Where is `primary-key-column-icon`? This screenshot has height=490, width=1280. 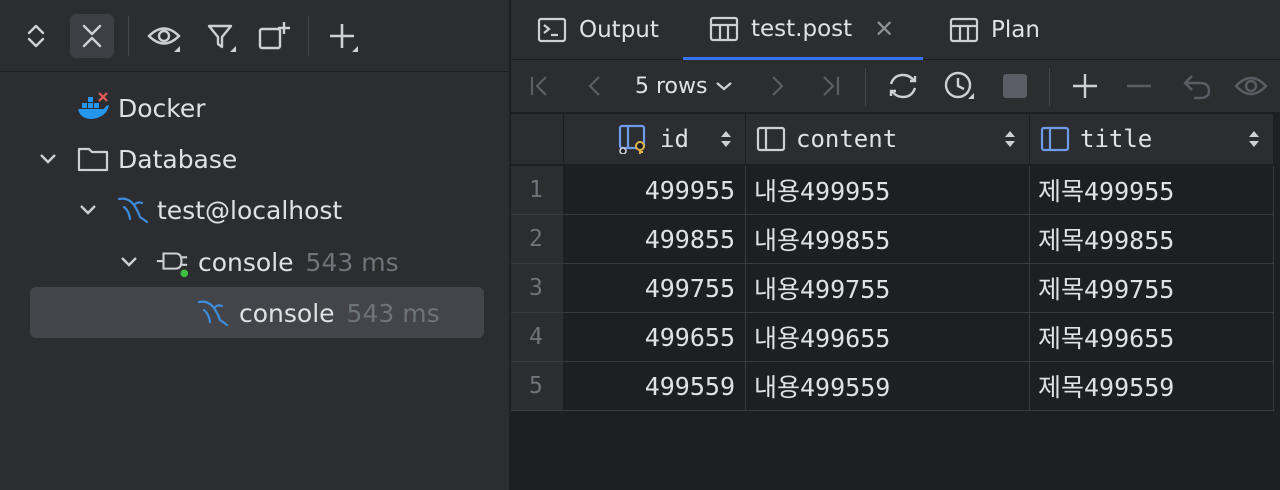 primary-key-column-icon is located at coordinates (632, 139).